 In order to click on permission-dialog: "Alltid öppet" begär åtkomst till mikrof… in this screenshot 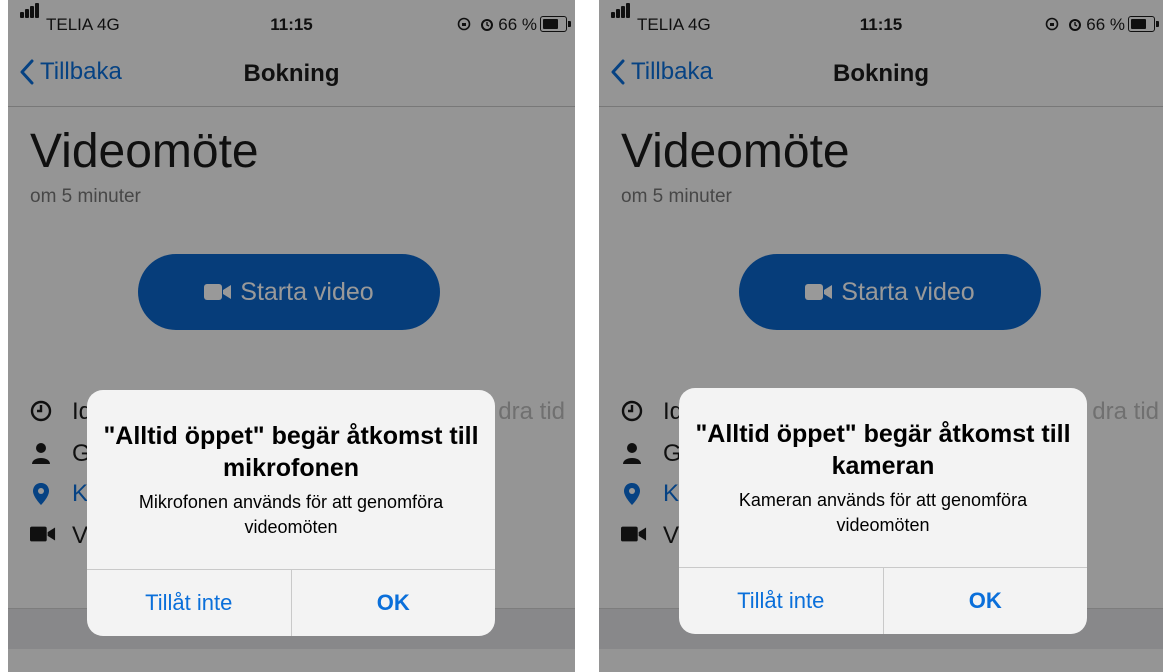, I will do `click(291, 513)`.